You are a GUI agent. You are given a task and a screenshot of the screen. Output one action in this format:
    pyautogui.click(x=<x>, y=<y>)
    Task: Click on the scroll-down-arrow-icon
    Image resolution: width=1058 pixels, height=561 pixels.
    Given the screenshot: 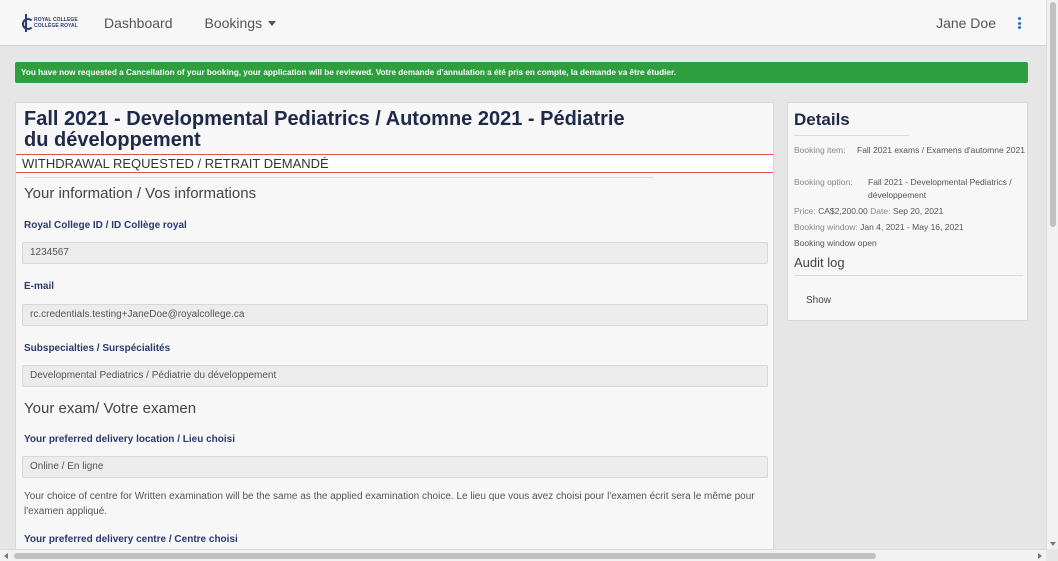 What is the action you would take?
    pyautogui.click(x=1053, y=544)
    